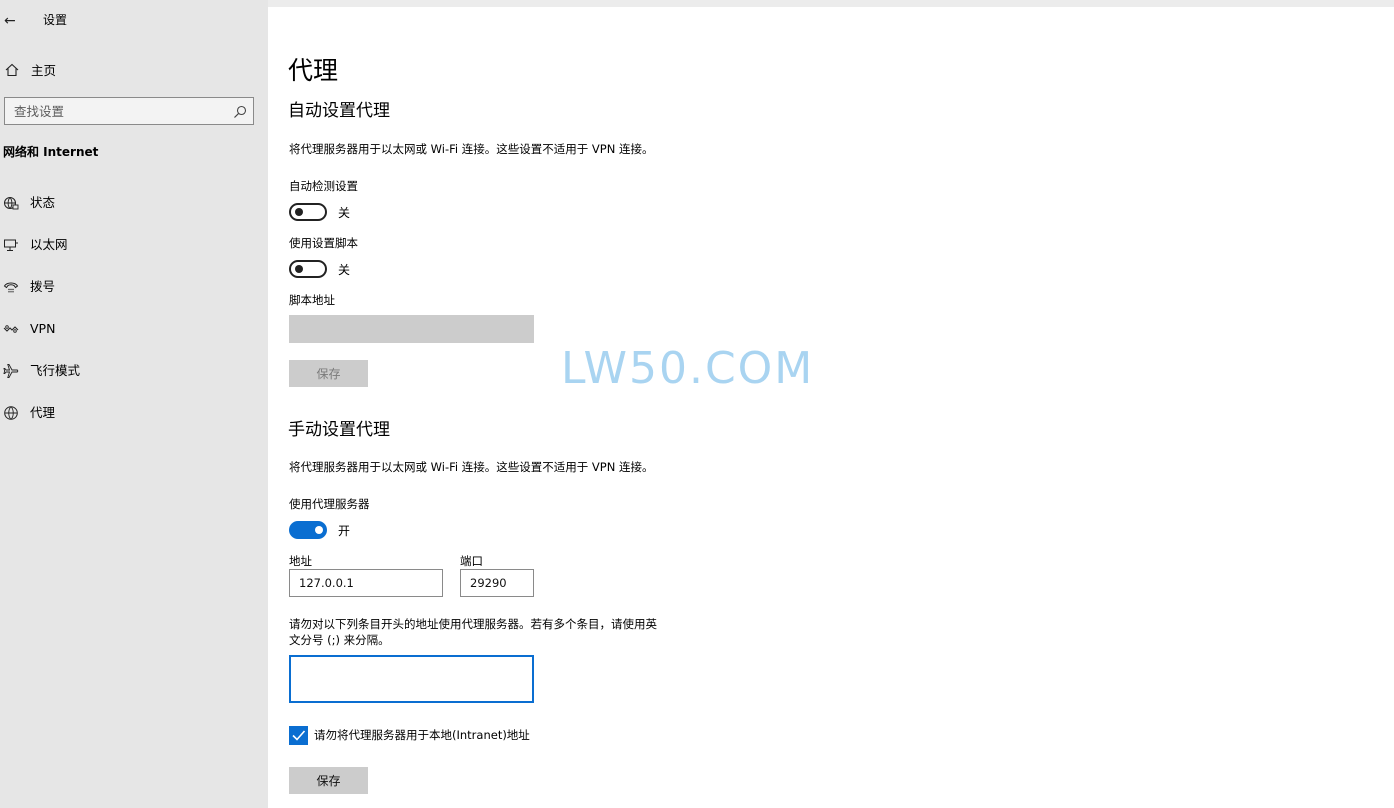  Describe the element at coordinates (43, 286) in the screenshot. I see `sidebar-item-label: 拨号` at that location.